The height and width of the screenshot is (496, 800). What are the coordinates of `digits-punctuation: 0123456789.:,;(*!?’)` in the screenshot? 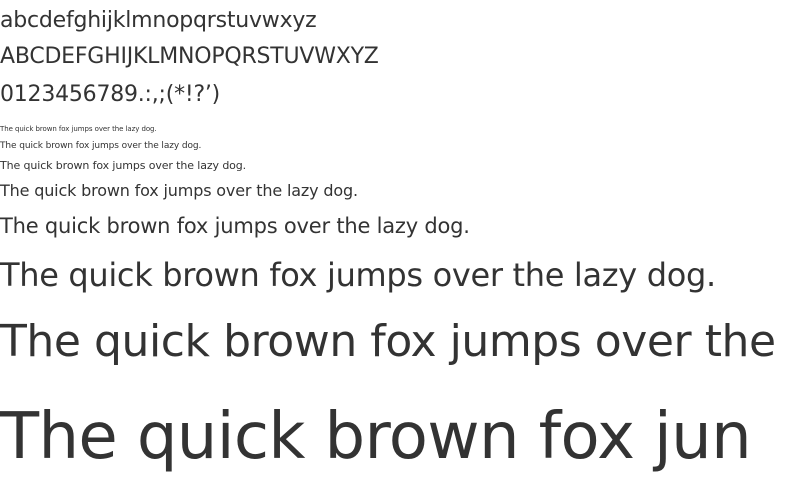 It's located at (110, 94).